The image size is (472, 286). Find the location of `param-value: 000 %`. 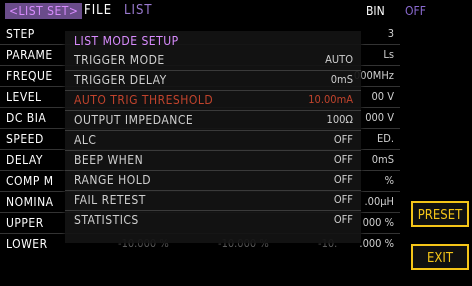

param-value: 000 % is located at coordinates (378, 222).